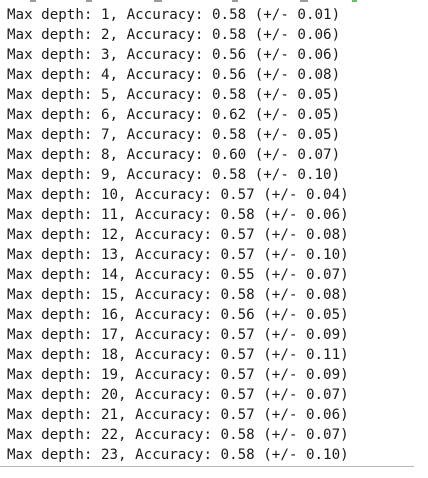 The width and height of the screenshot is (428, 478). I want to click on output-line: Max depth: 9, Accuracy: 0.58 (+/- 0.10), so click(174, 175).